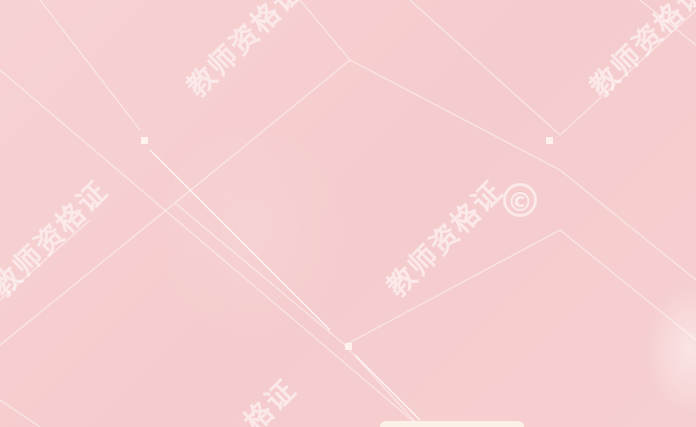 The image size is (696, 427). I want to click on copyright-icon: ©, so click(520, 200).